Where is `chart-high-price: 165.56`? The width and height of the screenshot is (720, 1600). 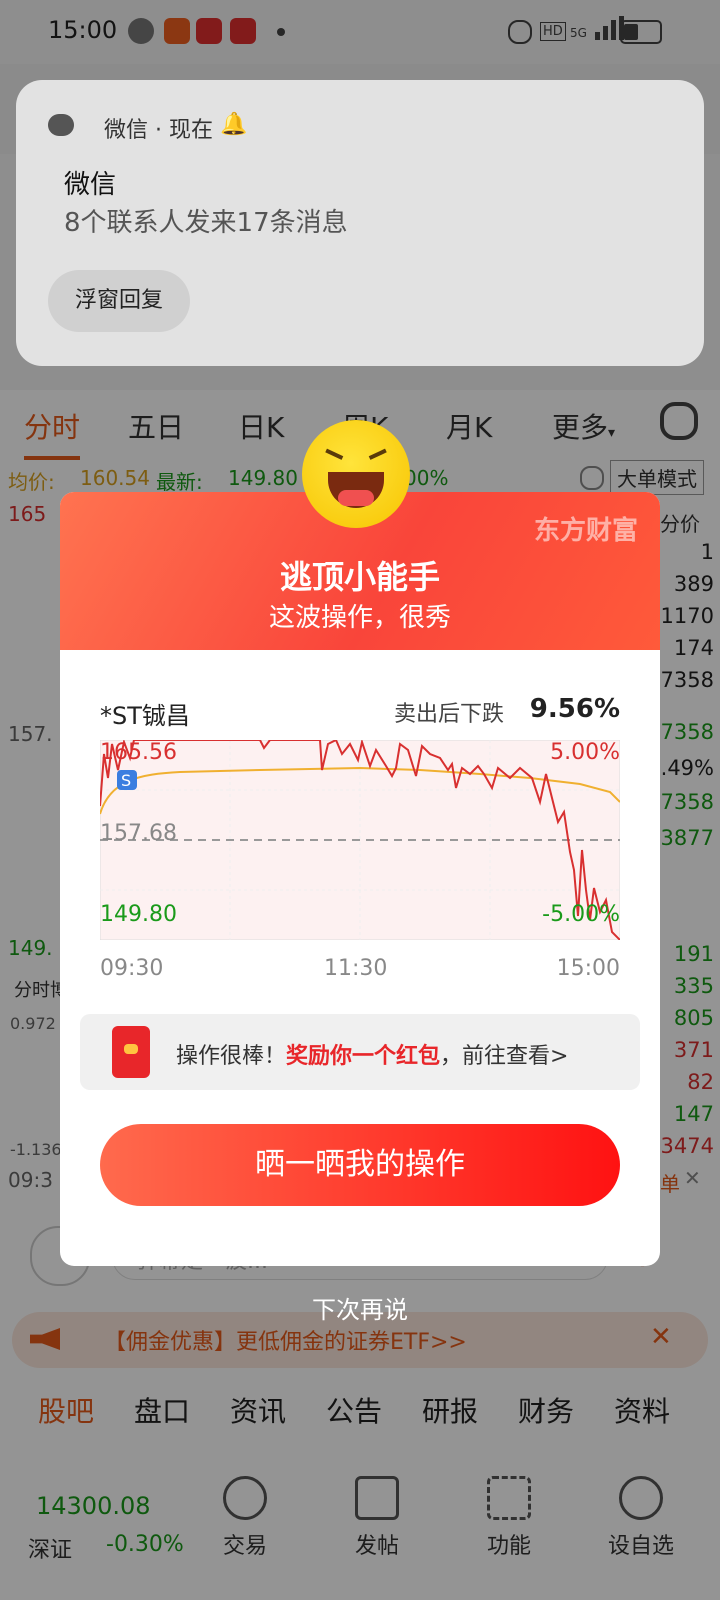 chart-high-price: 165.56 is located at coordinates (138, 752).